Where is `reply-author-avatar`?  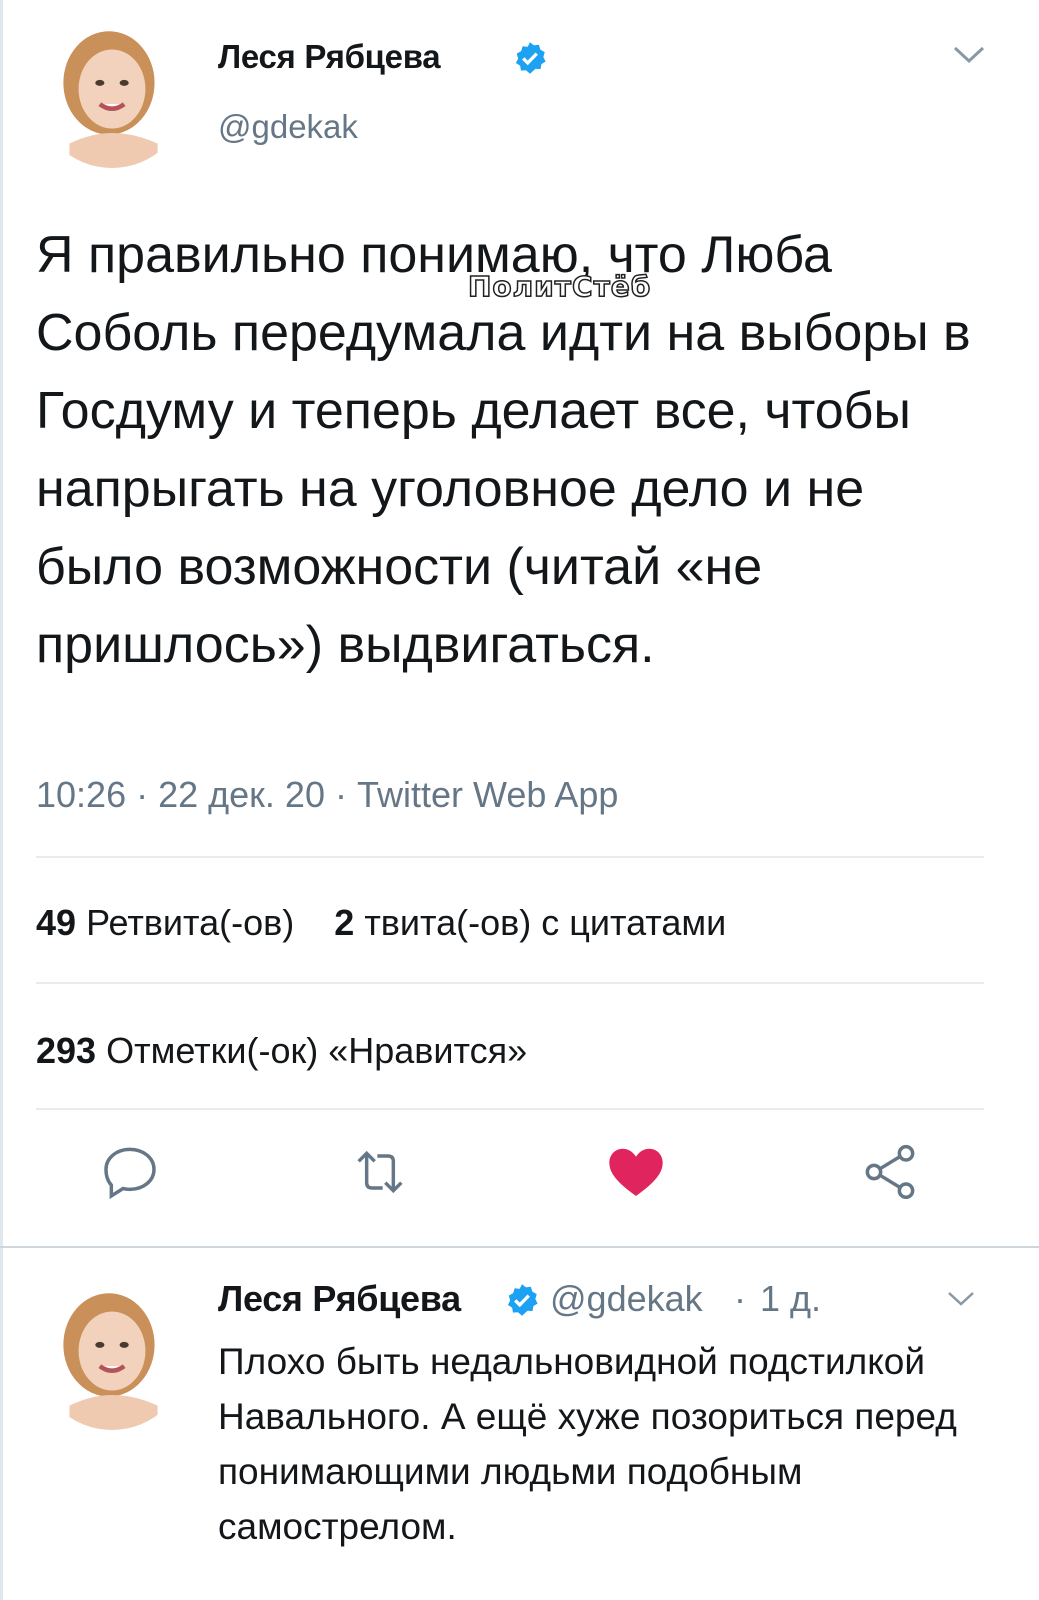
reply-author-avatar is located at coordinates (112, 1354).